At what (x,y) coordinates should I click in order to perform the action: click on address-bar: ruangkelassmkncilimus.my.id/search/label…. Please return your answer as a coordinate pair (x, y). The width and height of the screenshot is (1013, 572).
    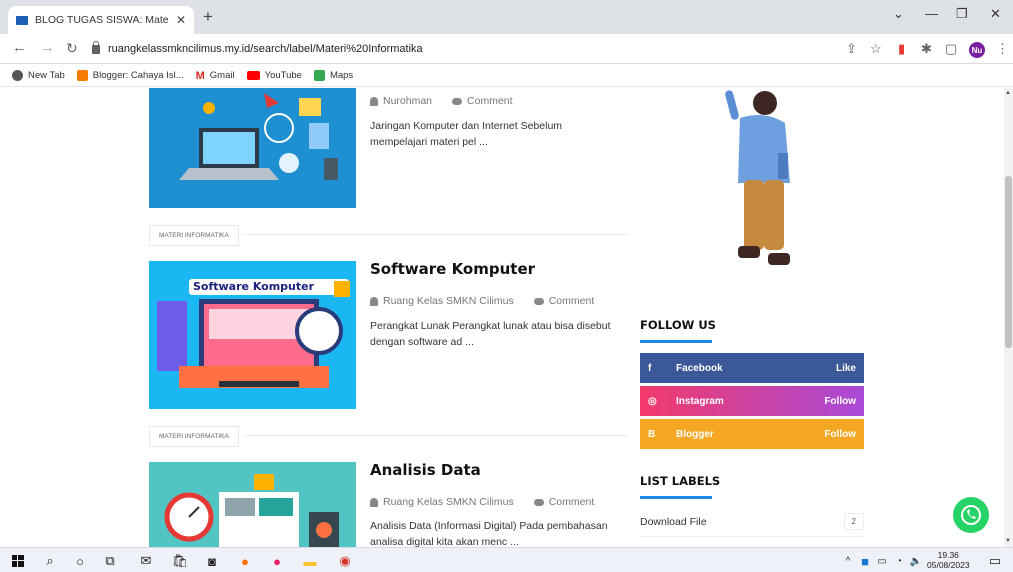
    Looking at the image, I should click on (462, 49).